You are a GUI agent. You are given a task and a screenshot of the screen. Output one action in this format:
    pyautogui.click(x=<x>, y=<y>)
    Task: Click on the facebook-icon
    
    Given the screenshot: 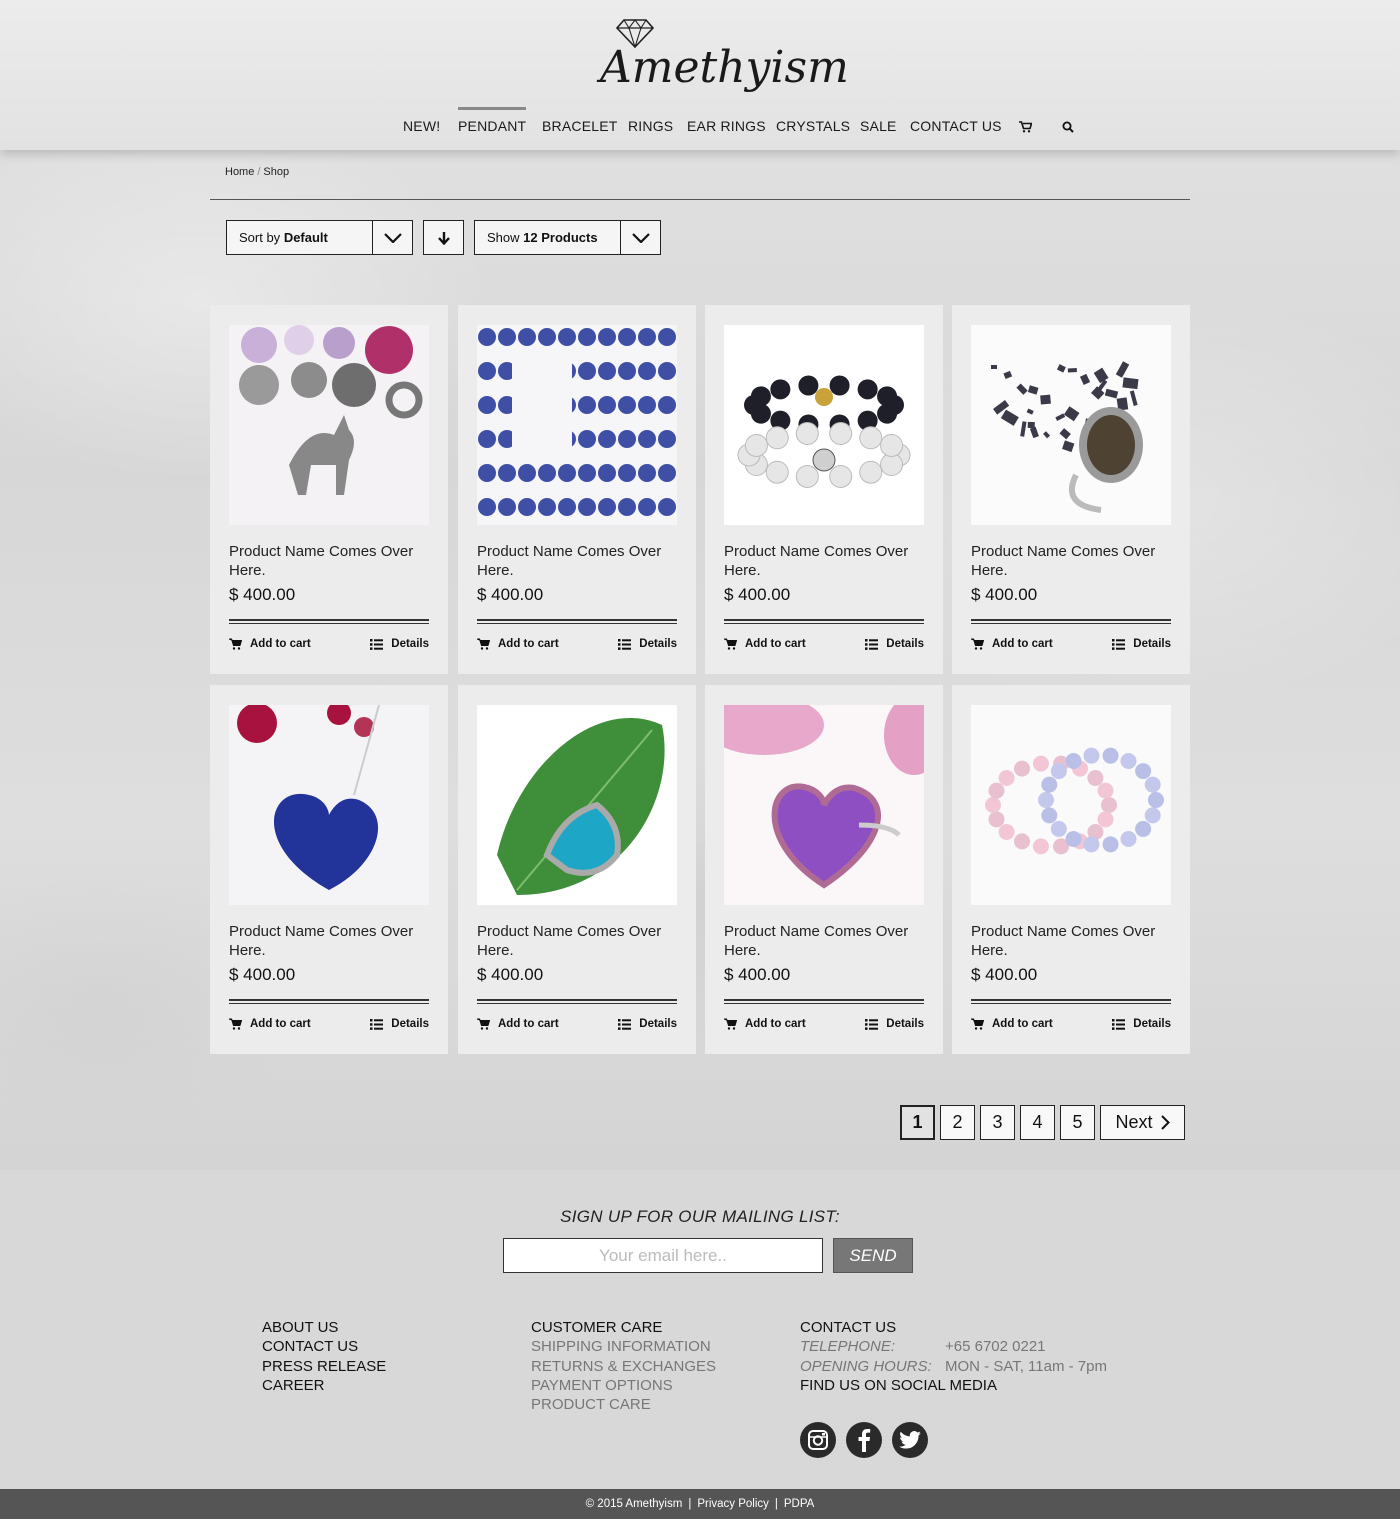 What is the action you would take?
    pyautogui.click(x=864, y=1440)
    